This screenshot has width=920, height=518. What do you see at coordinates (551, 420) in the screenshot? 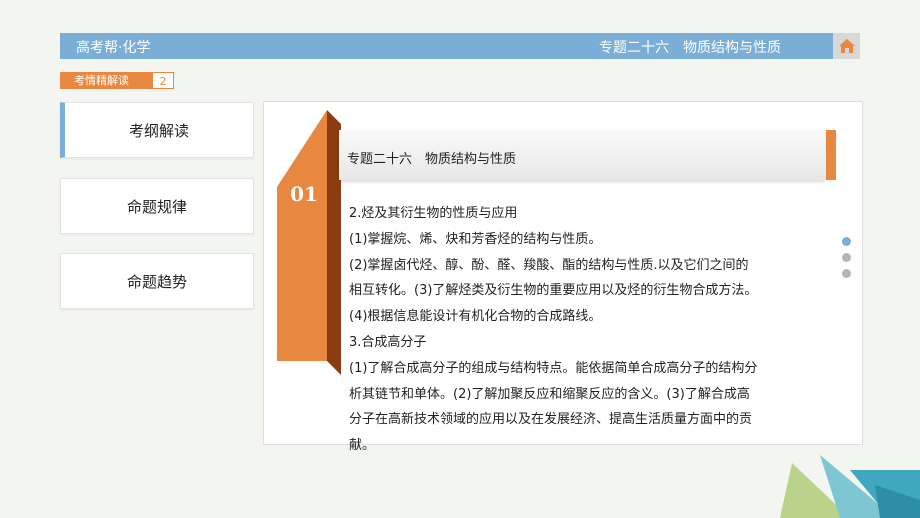
I see `body-line: 分子在高新技术领域的应用以及在发展经济、提高生活质量方面中的贡` at bounding box center [551, 420].